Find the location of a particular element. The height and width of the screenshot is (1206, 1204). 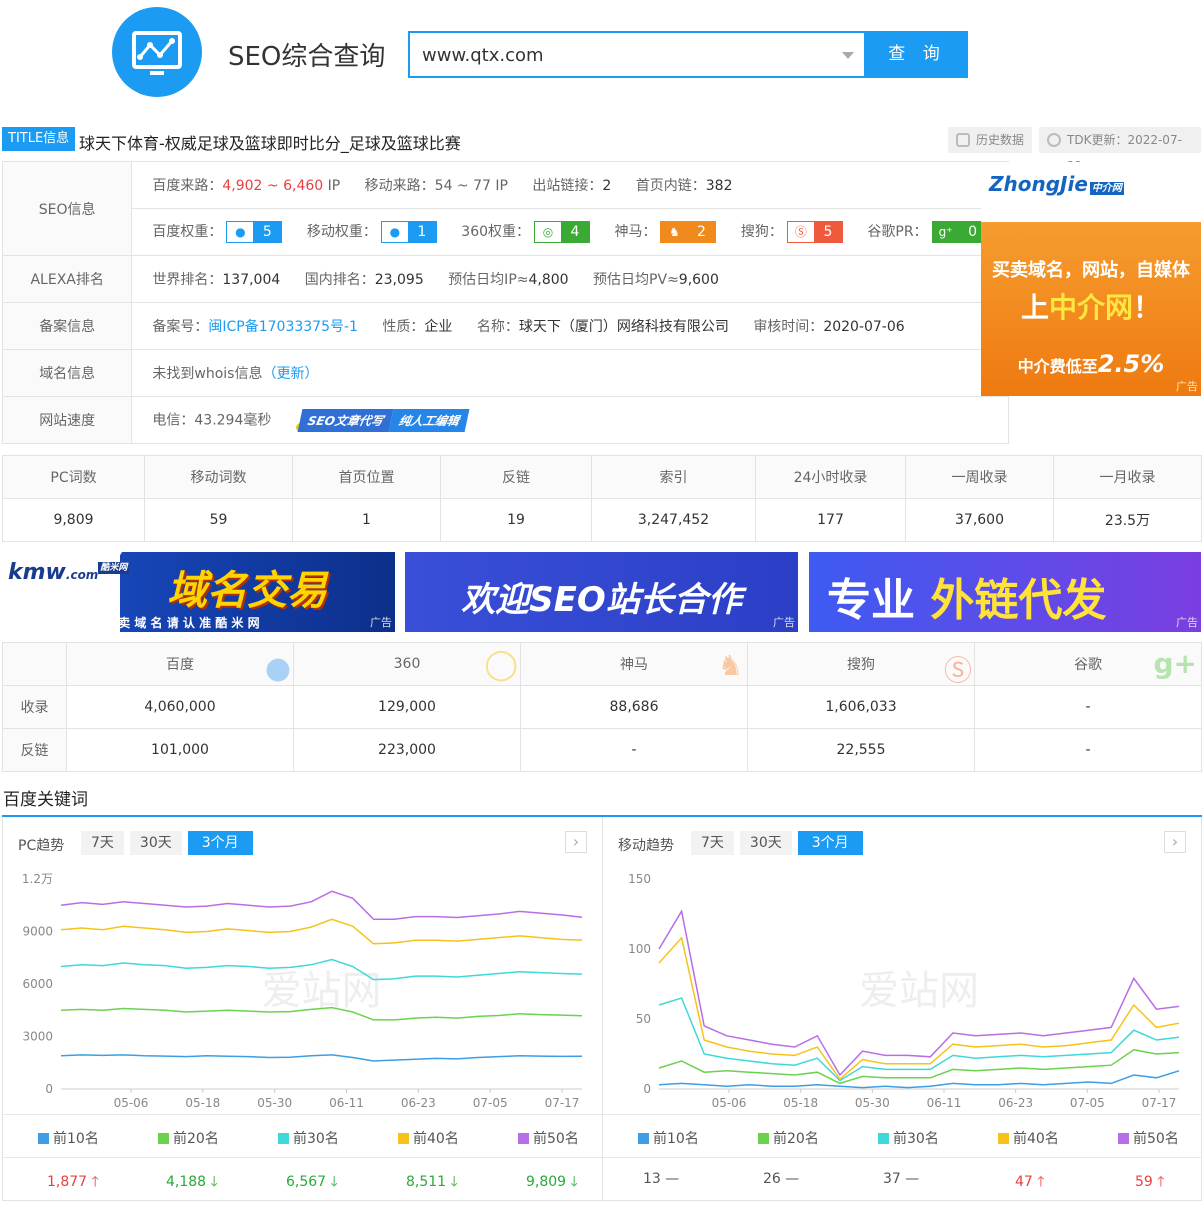

seo-label: SEO信息 is located at coordinates (67, 208).